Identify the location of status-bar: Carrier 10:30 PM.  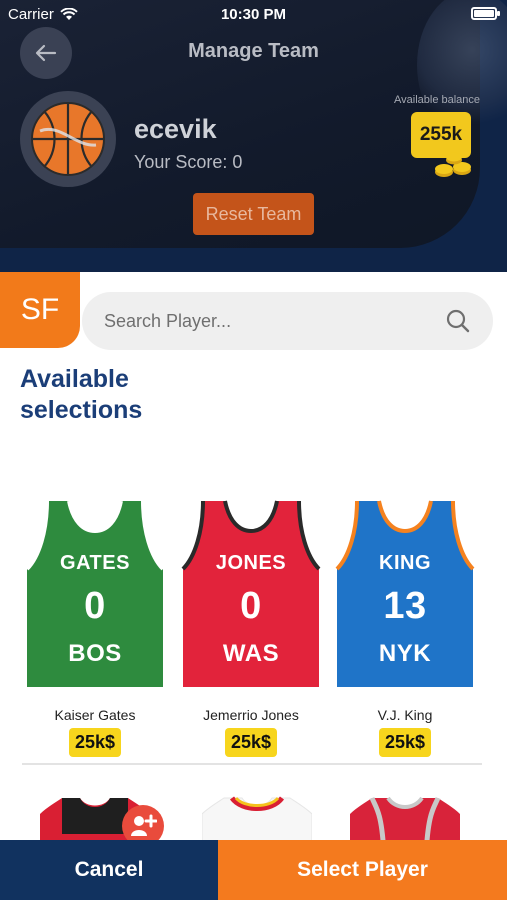
(253, 14).